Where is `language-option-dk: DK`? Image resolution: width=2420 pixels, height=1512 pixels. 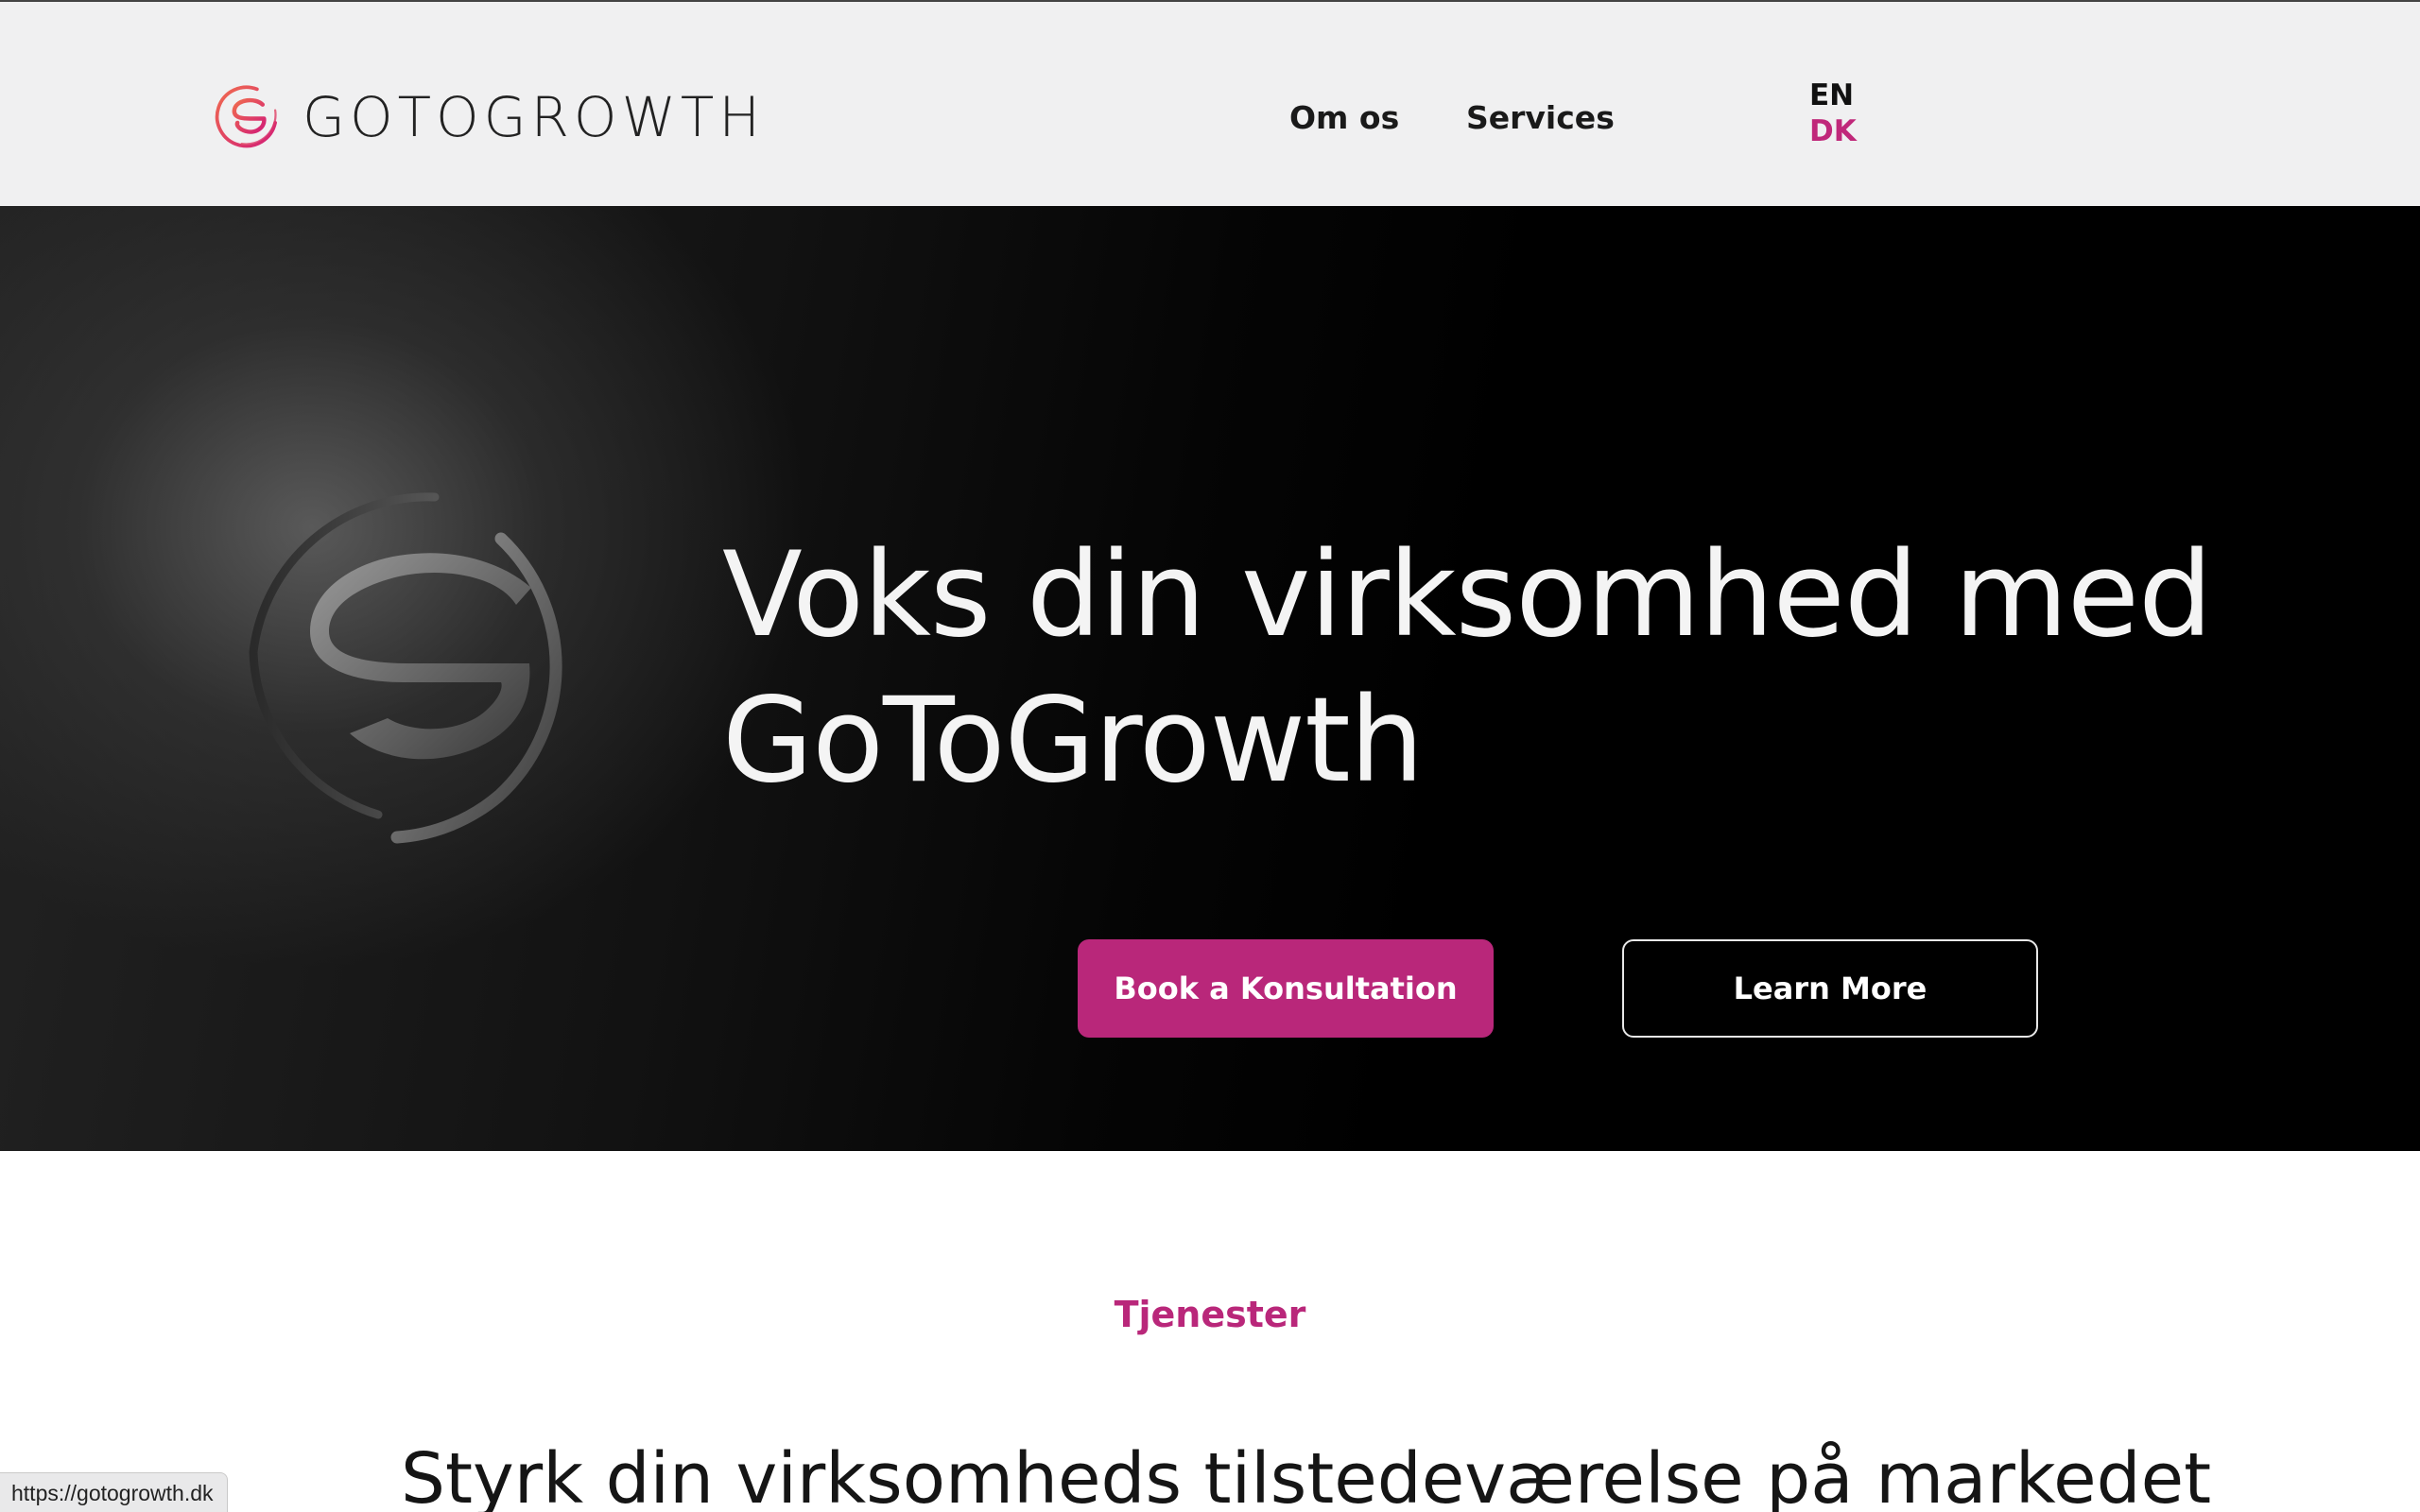
language-option-dk: DK is located at coordinates (1833, 131).